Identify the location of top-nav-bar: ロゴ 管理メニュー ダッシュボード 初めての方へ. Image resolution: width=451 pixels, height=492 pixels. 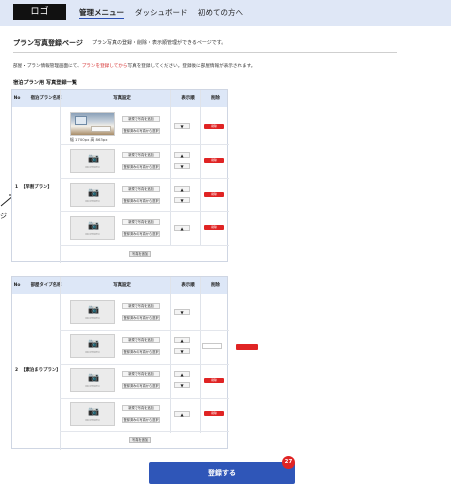
(225, 13).